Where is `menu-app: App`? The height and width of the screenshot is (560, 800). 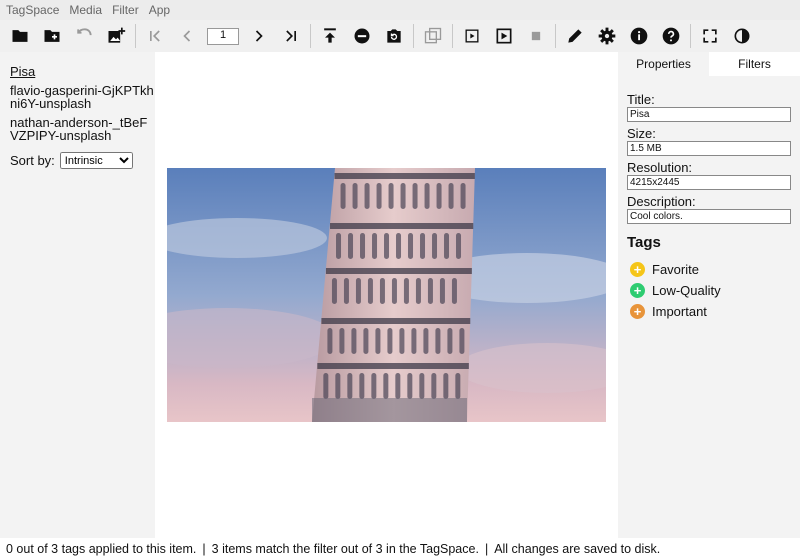
menu-app: App is located at coordinates (159, 10).